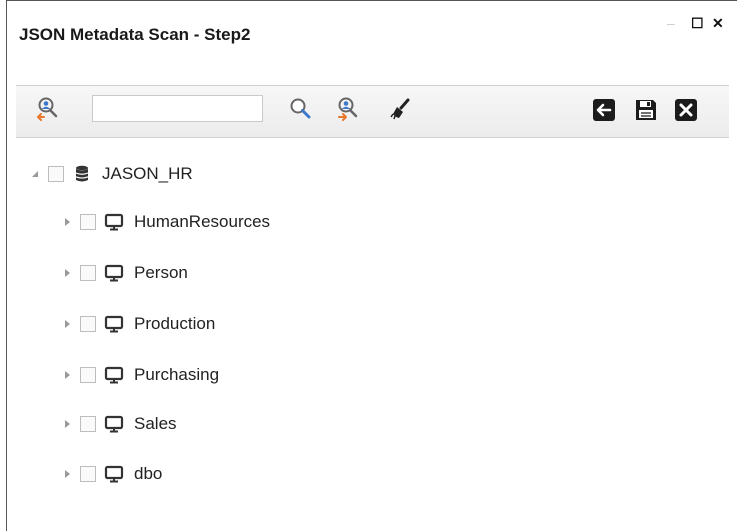 This screenshot has height=531, width=737. I want to click on search-input, so click(177, 108).